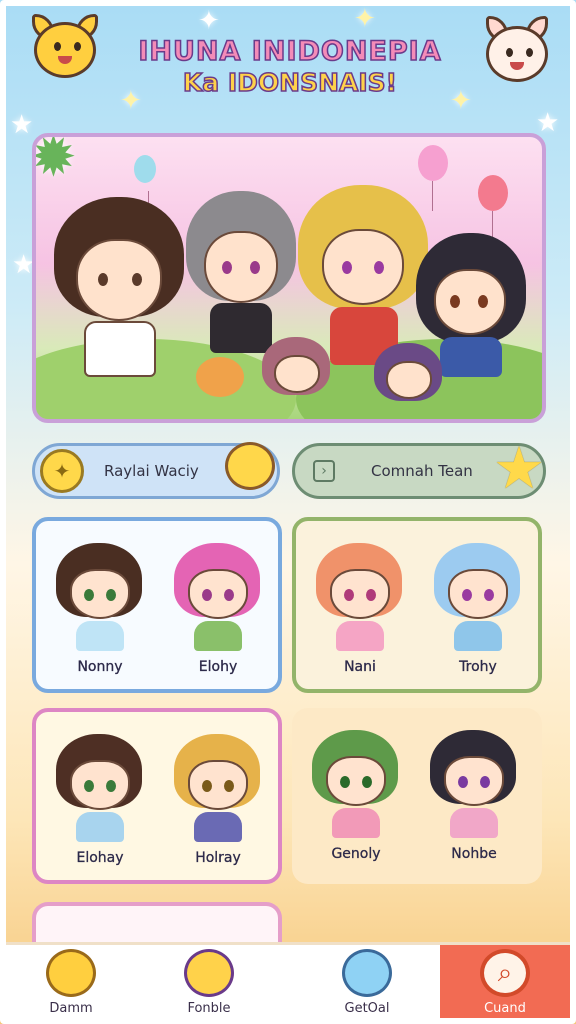  Describe the element at coordinates (505, 973) in the screenshot. I see `search-icon: ⌕` at that location.